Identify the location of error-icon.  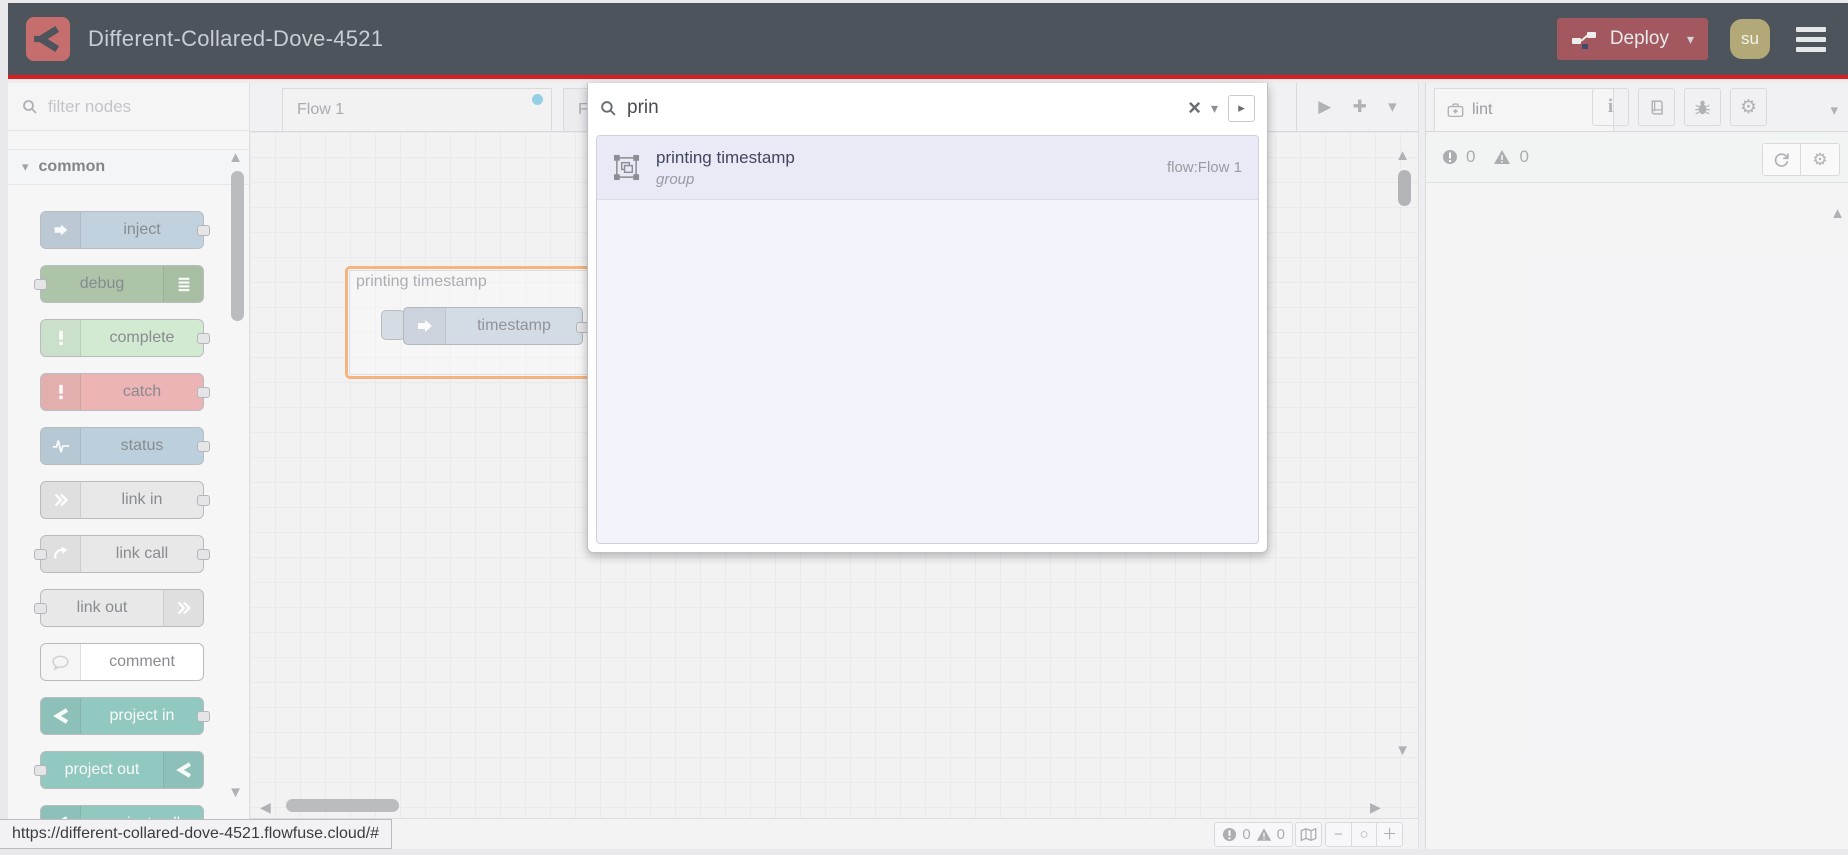
(1230, 834).